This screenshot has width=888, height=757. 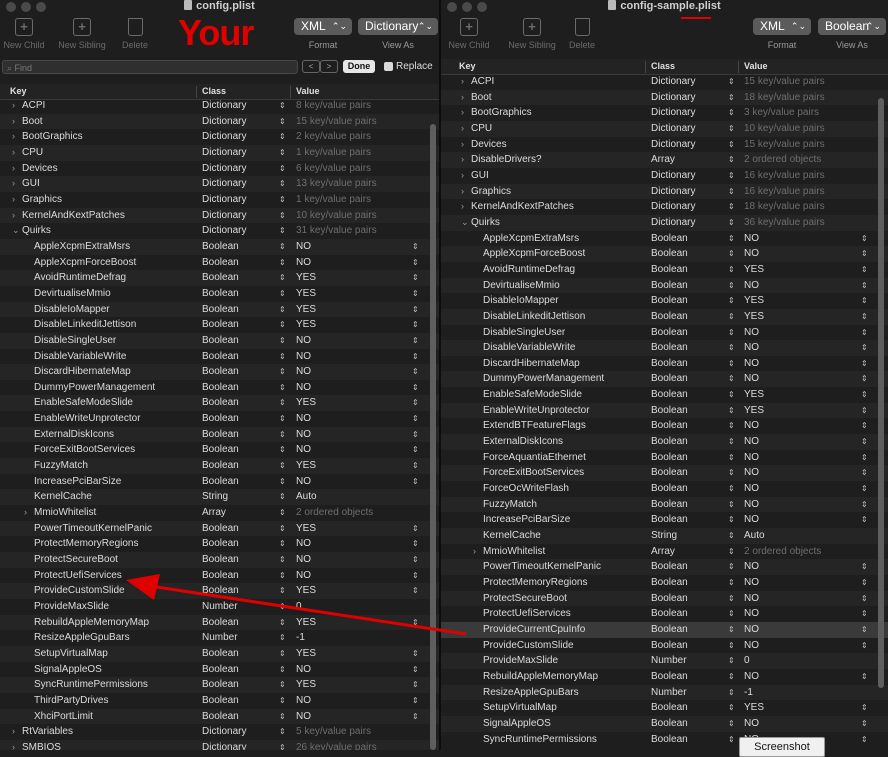 What do you see at coordinates (664, 520) in the screenshot?
I see `table-row: IncreasePciBarSize Boolean ⇕ NO ⇕` at bounding box center [664, 520].